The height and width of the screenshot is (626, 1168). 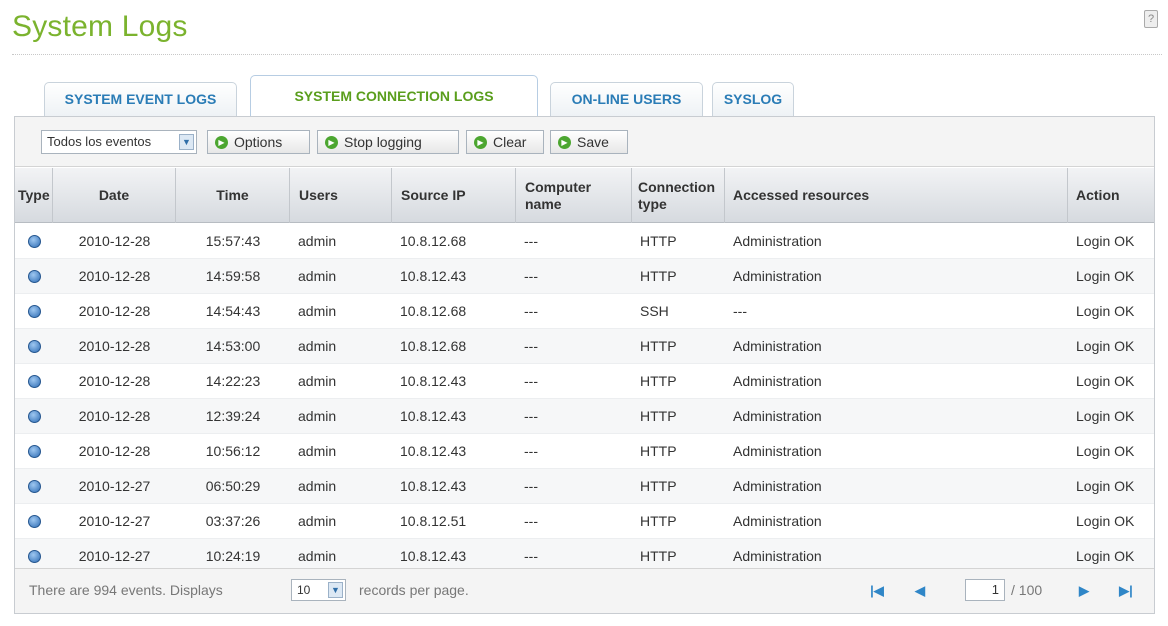 I want to click on tab-online-users: ON-LINE USERS, so click(x=626, y=99).